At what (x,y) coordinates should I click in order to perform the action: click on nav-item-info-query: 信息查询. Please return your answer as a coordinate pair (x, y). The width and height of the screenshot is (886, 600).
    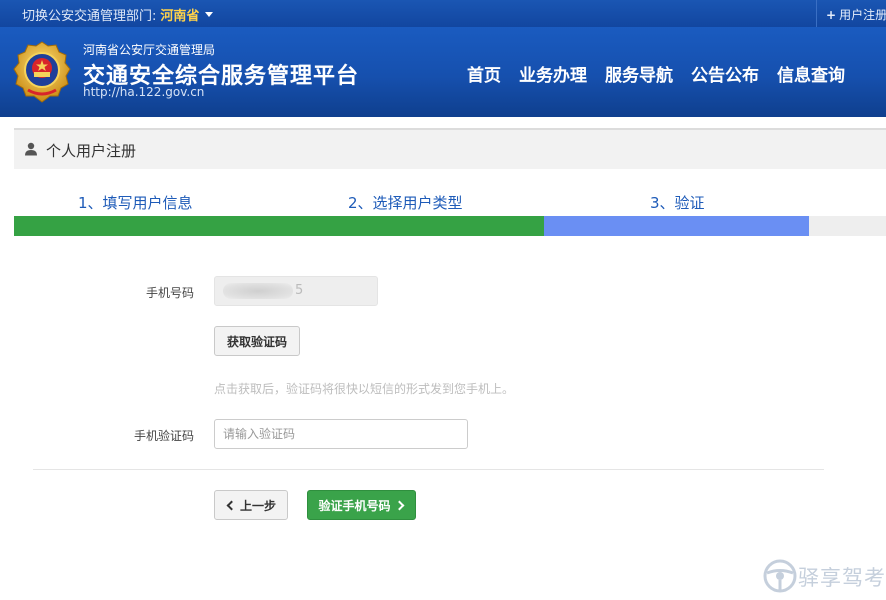
    Looking at the image, I should click on (811, 73).